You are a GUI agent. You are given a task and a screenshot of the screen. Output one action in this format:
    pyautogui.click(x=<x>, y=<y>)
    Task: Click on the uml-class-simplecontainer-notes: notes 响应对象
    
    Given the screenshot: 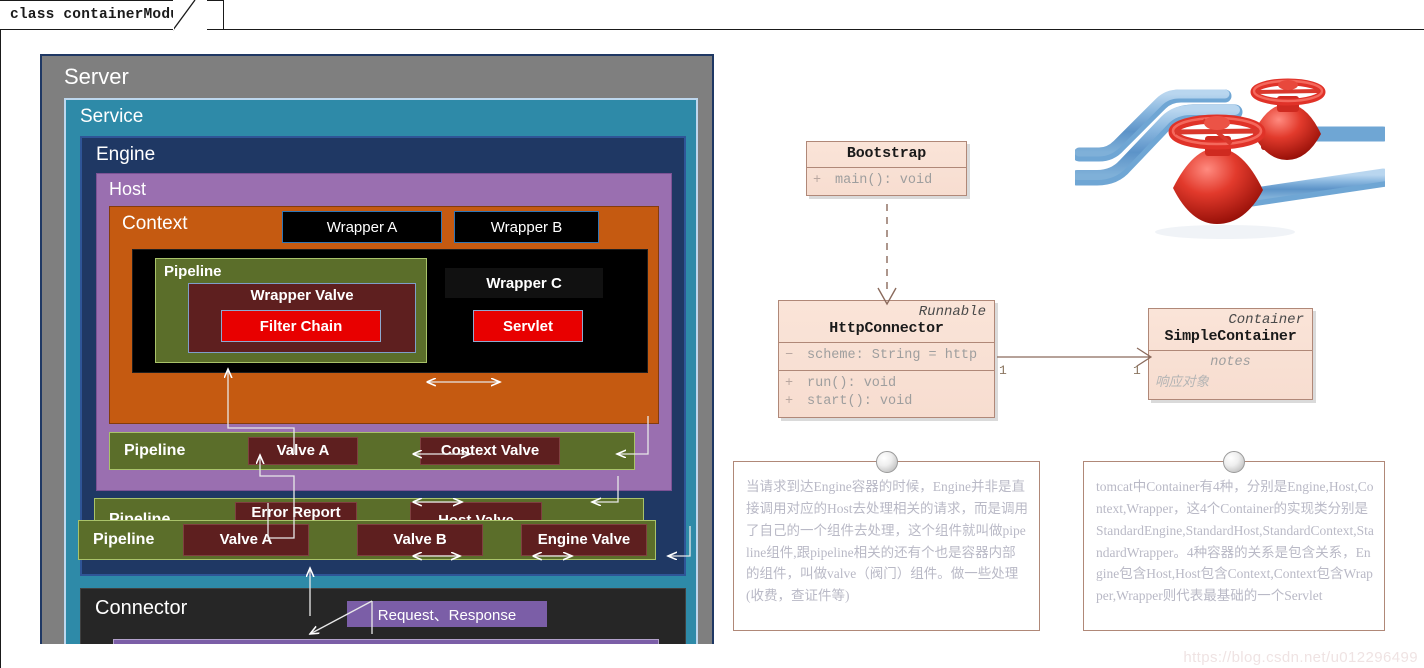 What is the action you would take?
    pyautogui.click(x=1230, y=375)
    